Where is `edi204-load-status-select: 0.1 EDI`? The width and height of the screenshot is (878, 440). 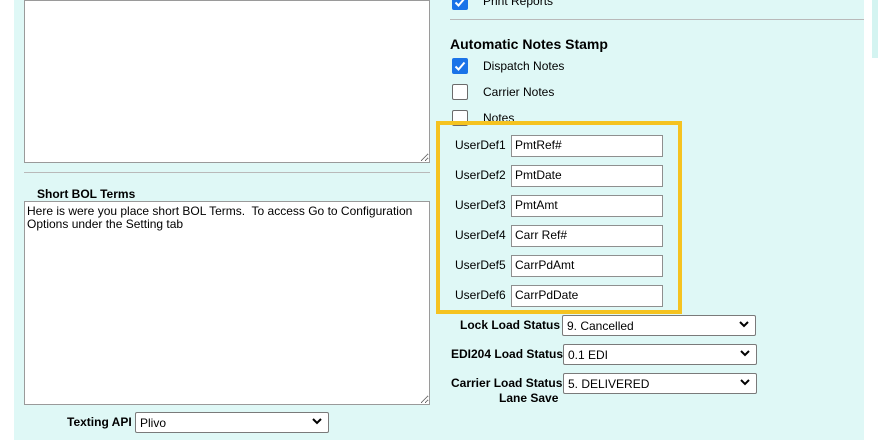 edi204-load-status-select: 0.1 EDI is located at coordinates (660, 354).